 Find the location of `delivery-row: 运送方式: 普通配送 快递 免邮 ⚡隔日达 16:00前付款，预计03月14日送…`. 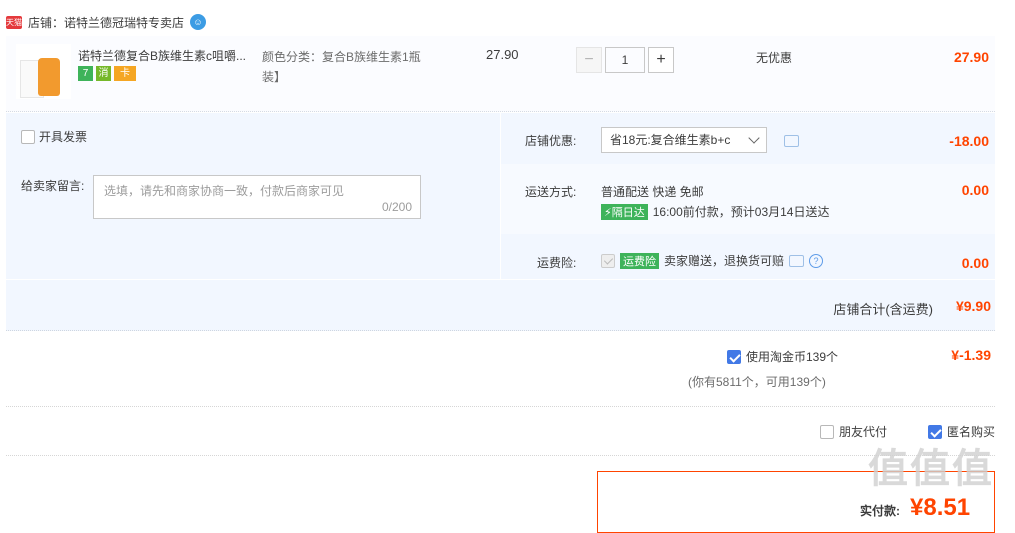

delivery-row: 运送方式: 普通配送 快递 免邮 ⚡隔日达 16:00前付款，预计03月14日送… is located at coordinates (748, 199).